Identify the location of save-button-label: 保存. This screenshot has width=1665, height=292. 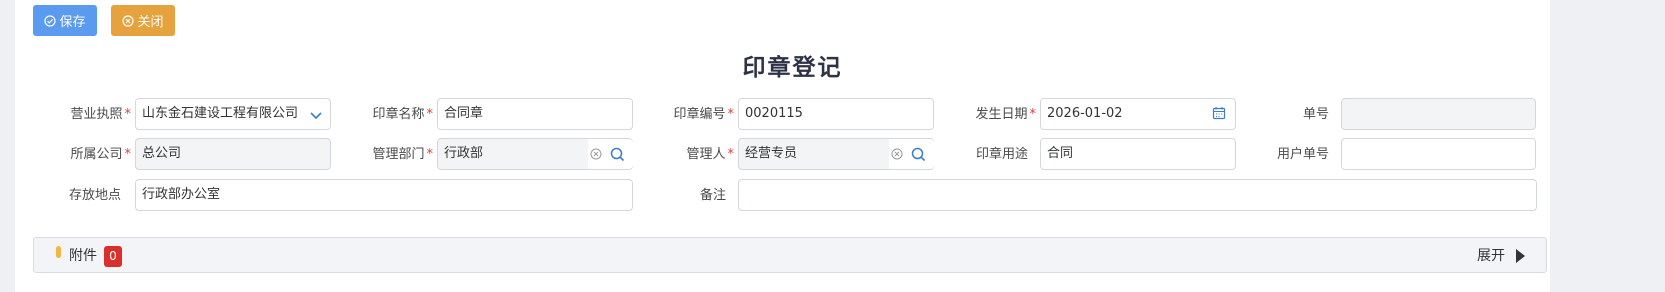
(72, 22).